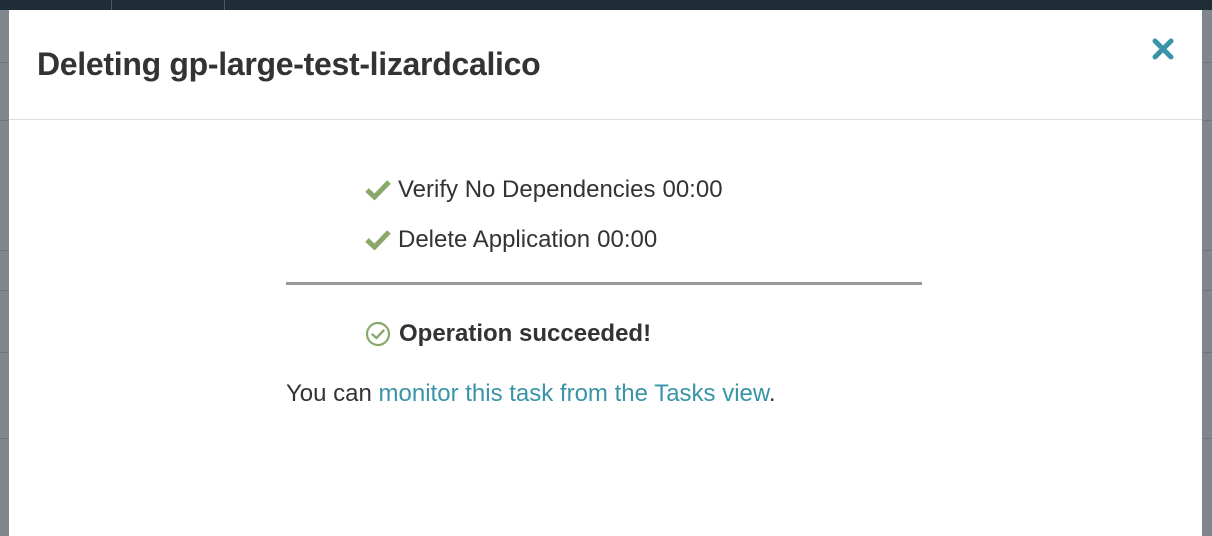 This screenshot has width=1212, height=536. I want to click on step-delete-application: Delete Application 00:00, so click(564, 240).